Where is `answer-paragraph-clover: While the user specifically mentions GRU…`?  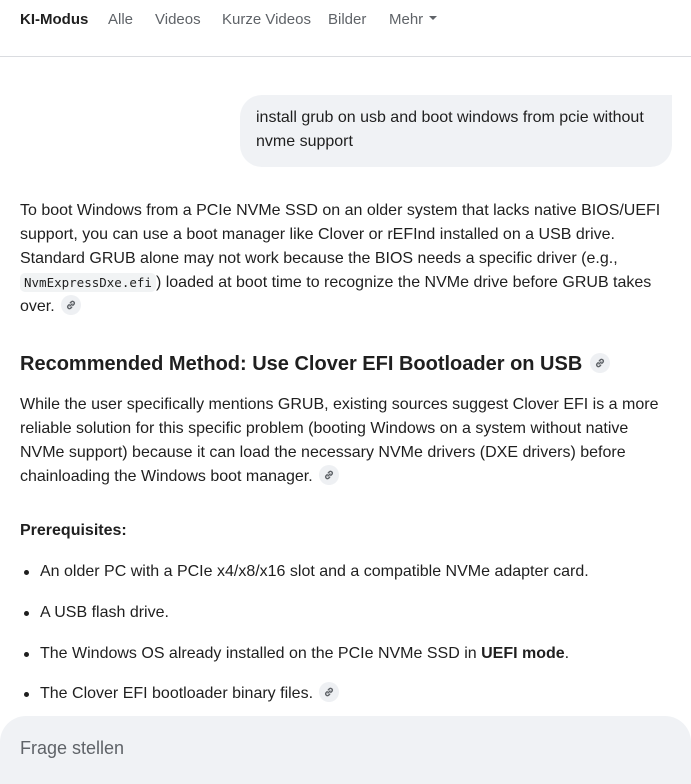
answer-paragraph-clover: While the user specifically mentions GRU… is located at coordinates (346, 441).